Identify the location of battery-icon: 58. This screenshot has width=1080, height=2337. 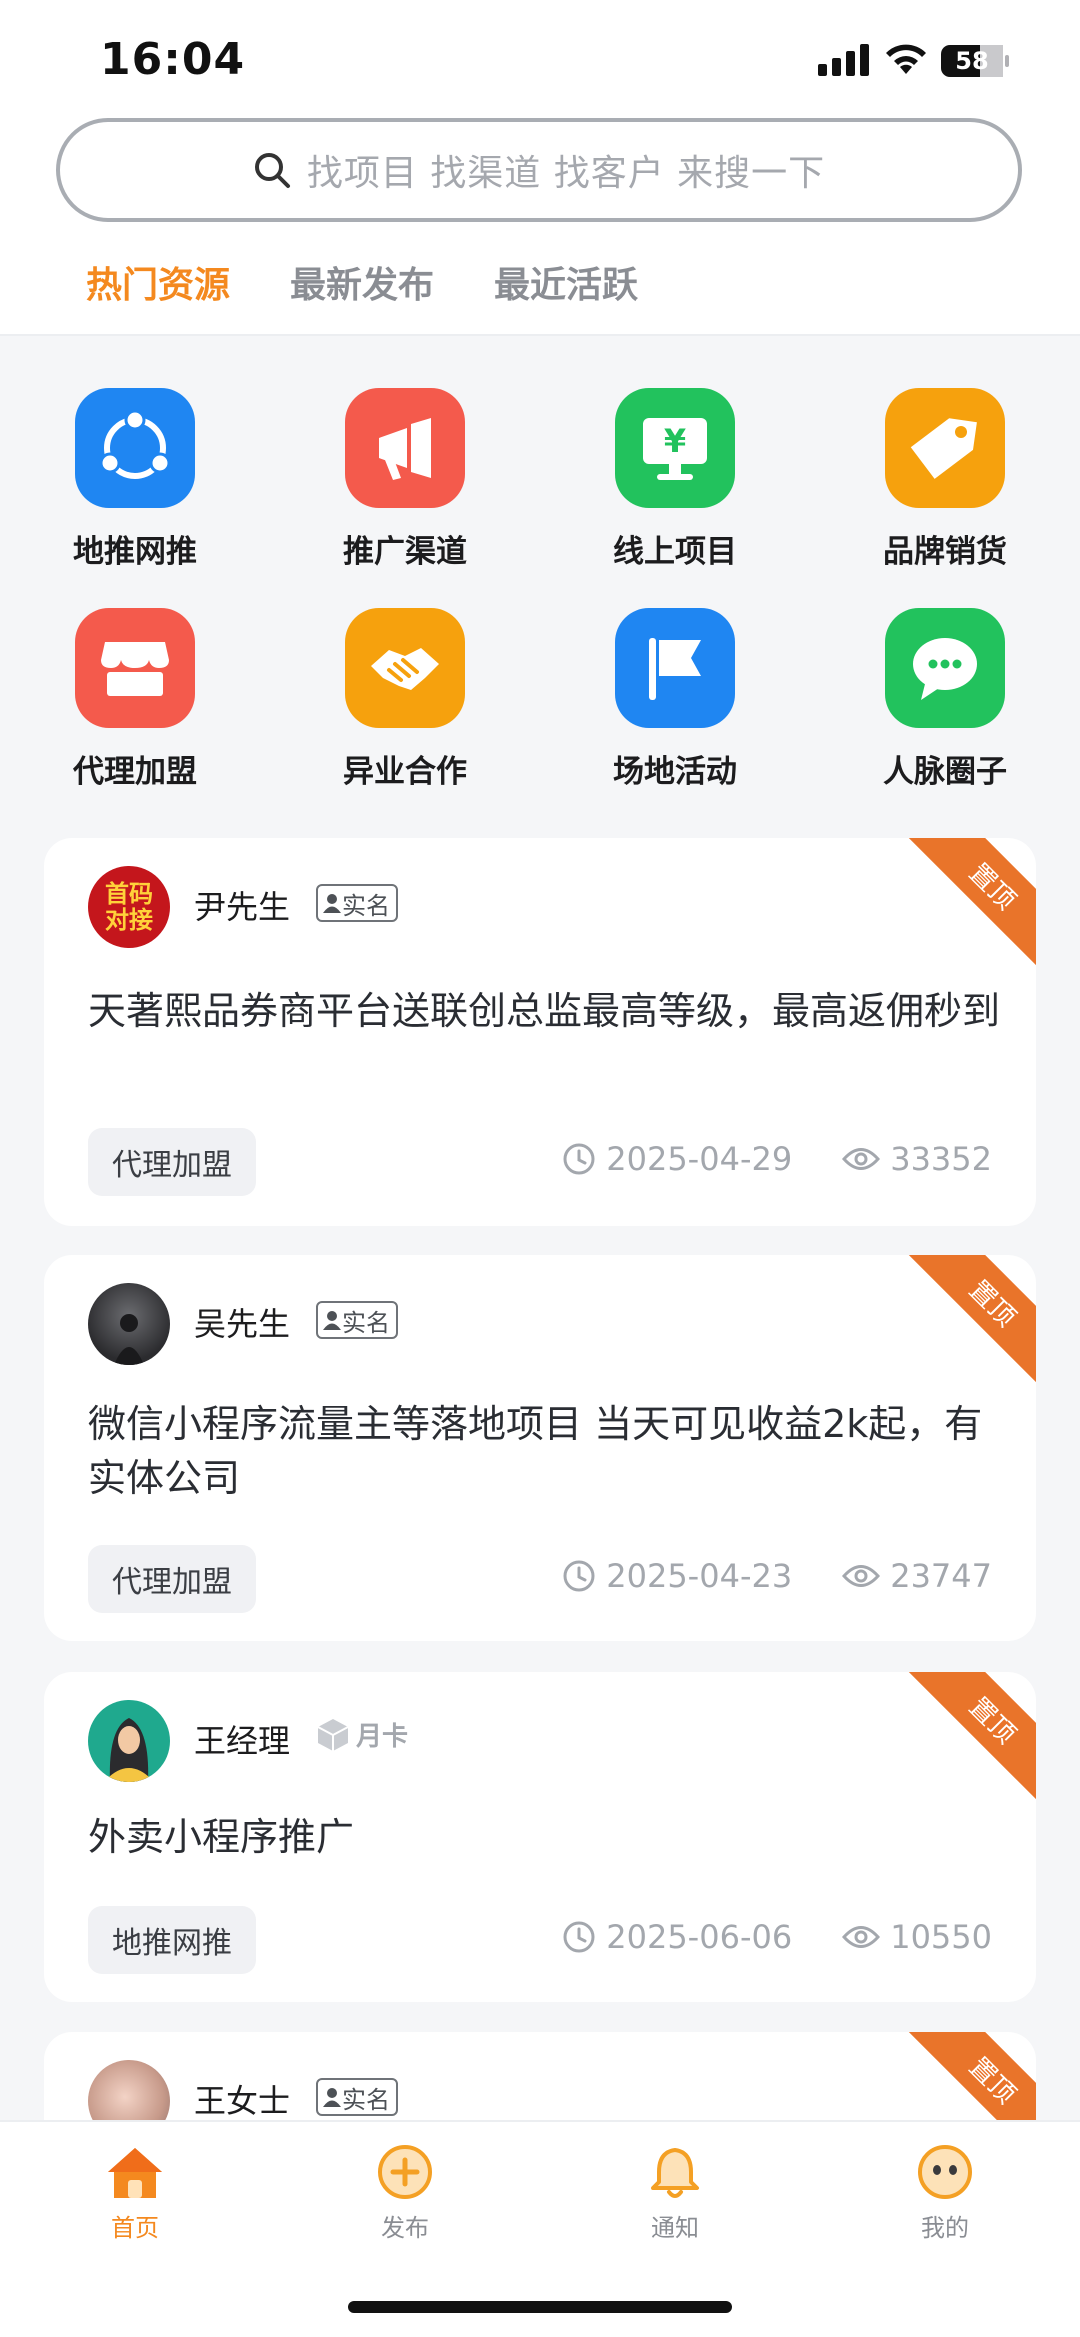
(975, 61).